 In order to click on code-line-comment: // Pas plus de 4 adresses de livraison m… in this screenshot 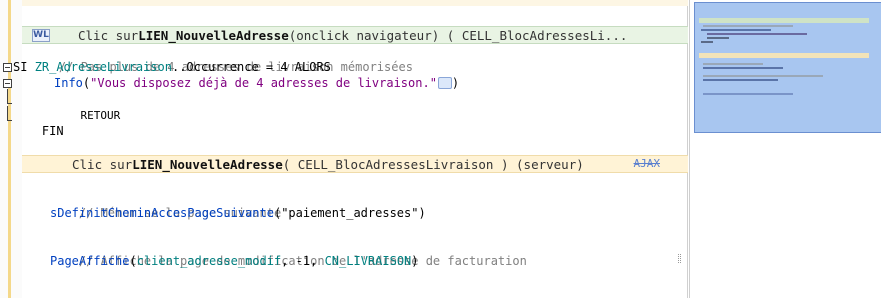, I will do `click(221, 58)`.